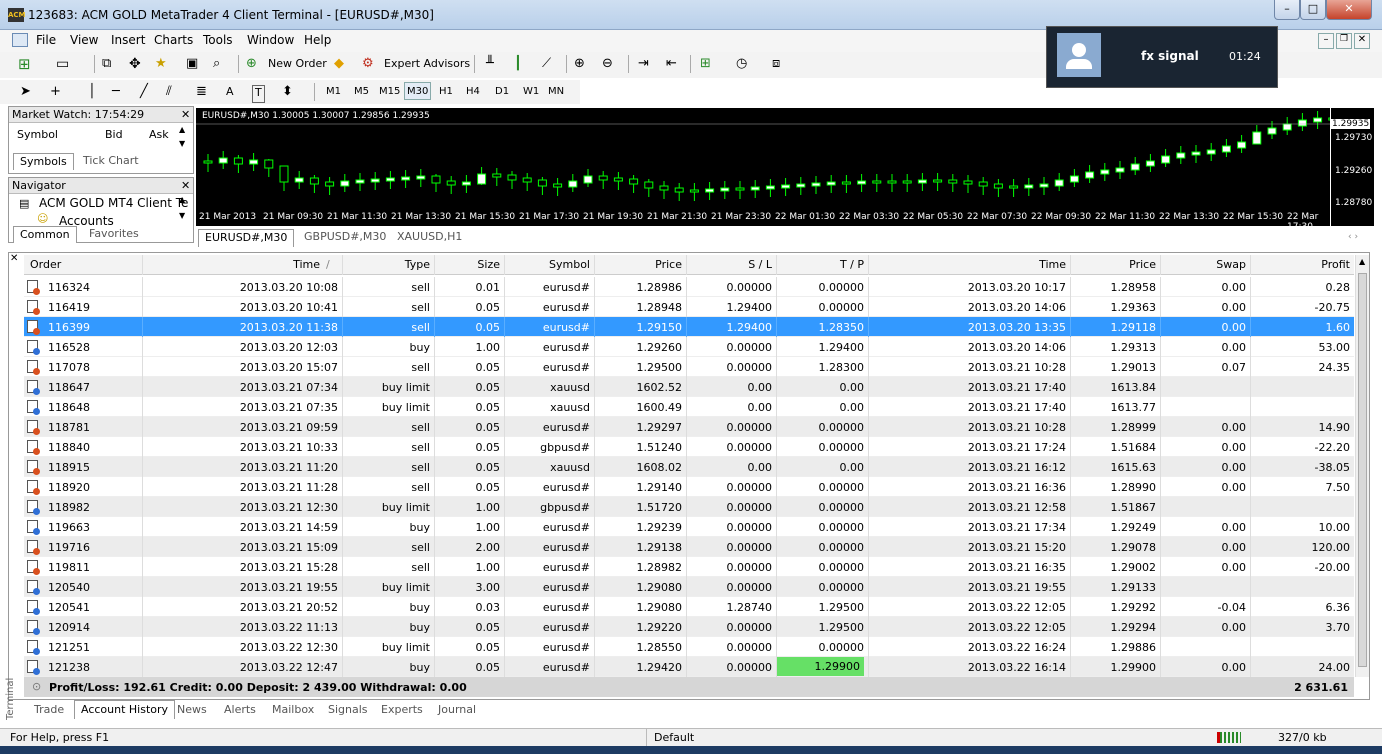 This screenshot has height=754, width=1382. Describe the element at coordinates (776, 64) in the screenshot. I see `templates-icon: ⧈` at that location.